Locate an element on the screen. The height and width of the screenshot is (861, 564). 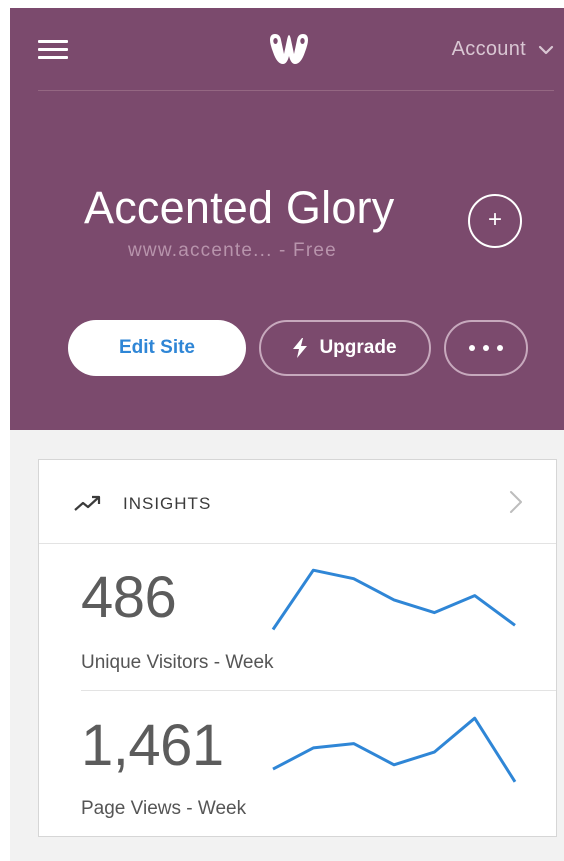
unique-visitors-value: 486 is located at coordinates (129, 597).